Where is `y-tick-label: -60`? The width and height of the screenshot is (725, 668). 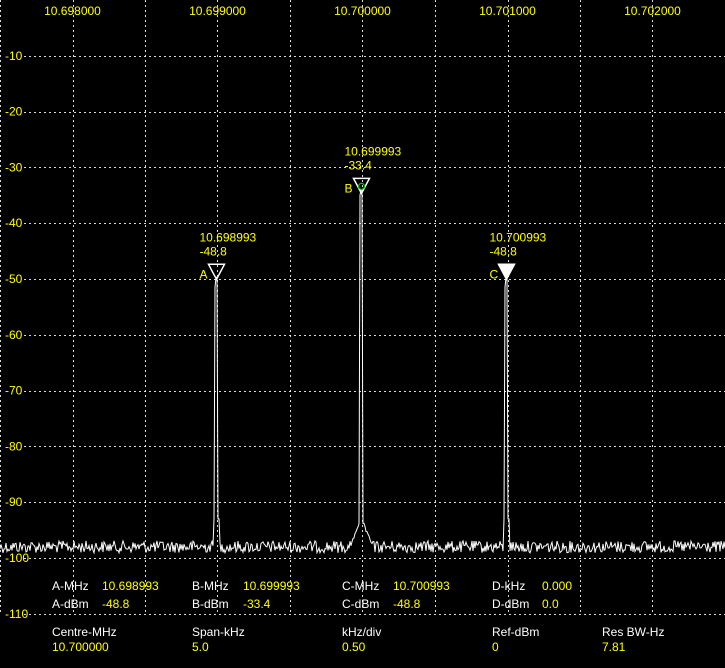 y-tick-label: -60 is located at coordinates (14, 335).